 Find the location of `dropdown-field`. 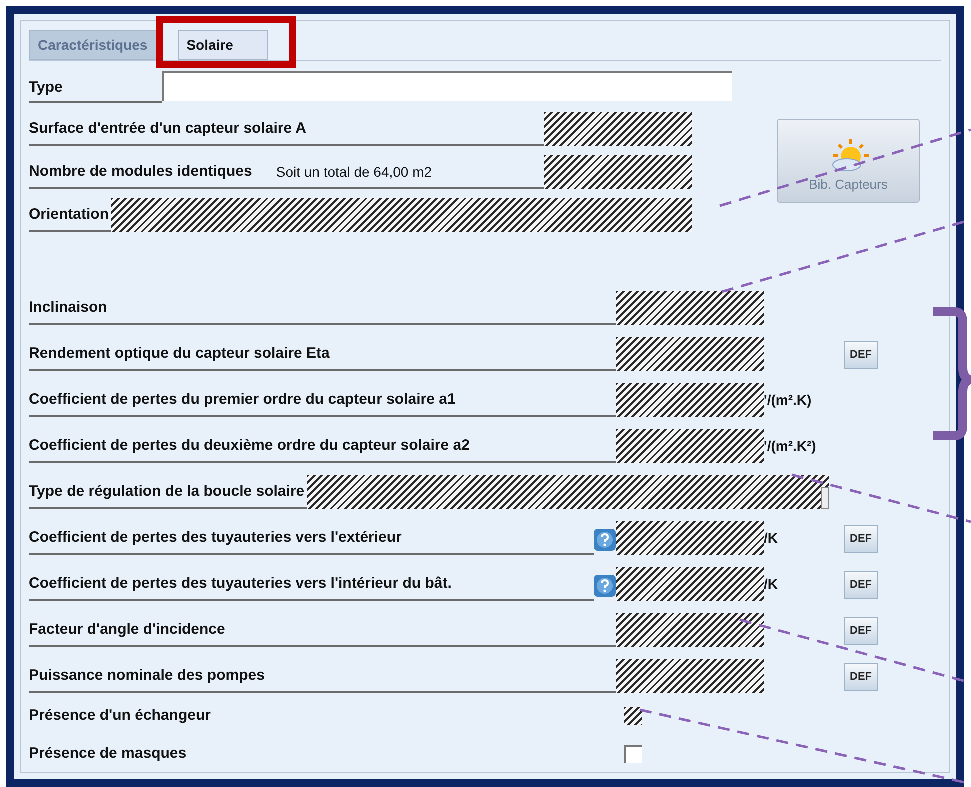

dropdown-field is located at coordinates (567, 492).